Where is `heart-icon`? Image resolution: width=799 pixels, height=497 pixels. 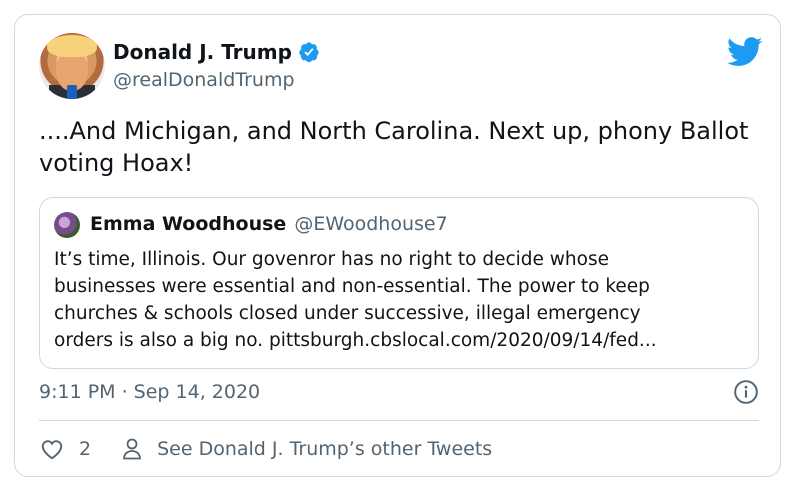
heart-icon is located at coordinates (52, 449).